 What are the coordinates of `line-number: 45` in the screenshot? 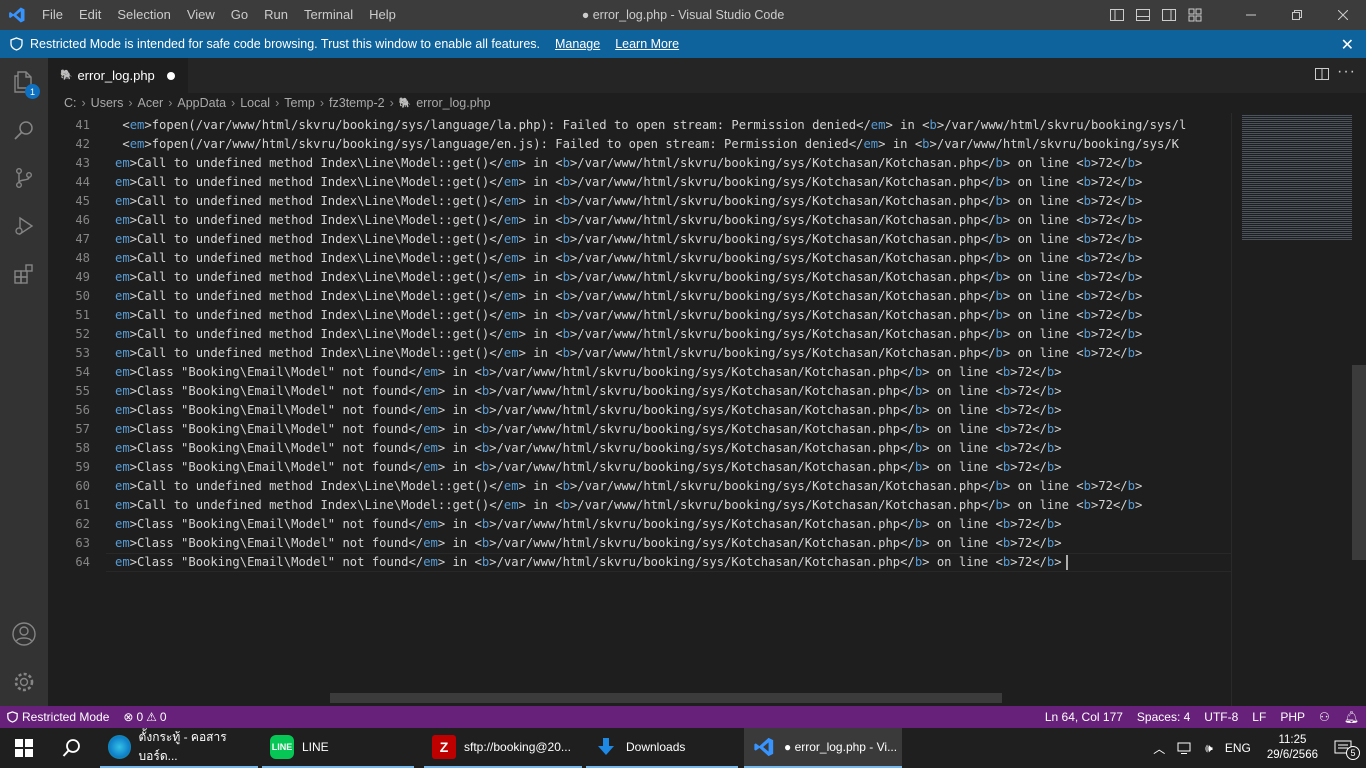 It's located at (82, 201).